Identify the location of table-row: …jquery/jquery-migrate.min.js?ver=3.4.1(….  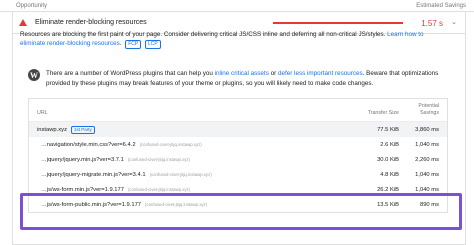
(238, 174).